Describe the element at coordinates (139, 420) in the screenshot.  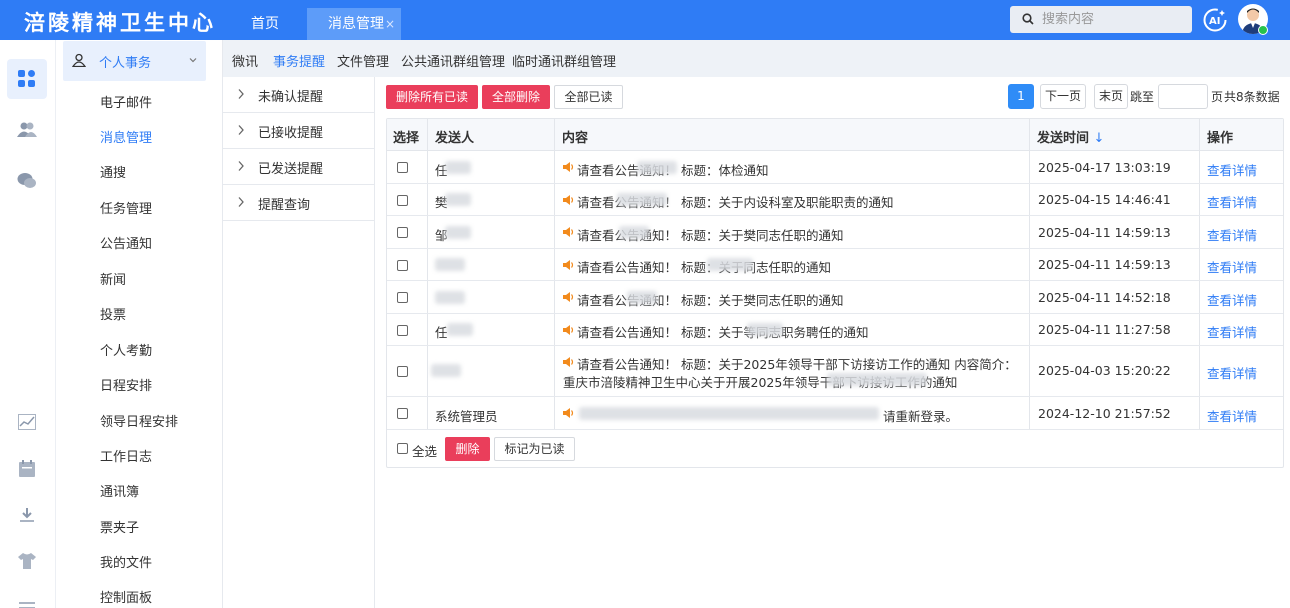
I see `sidebar-item-leader-schedule: 领导日程安排` at that location.